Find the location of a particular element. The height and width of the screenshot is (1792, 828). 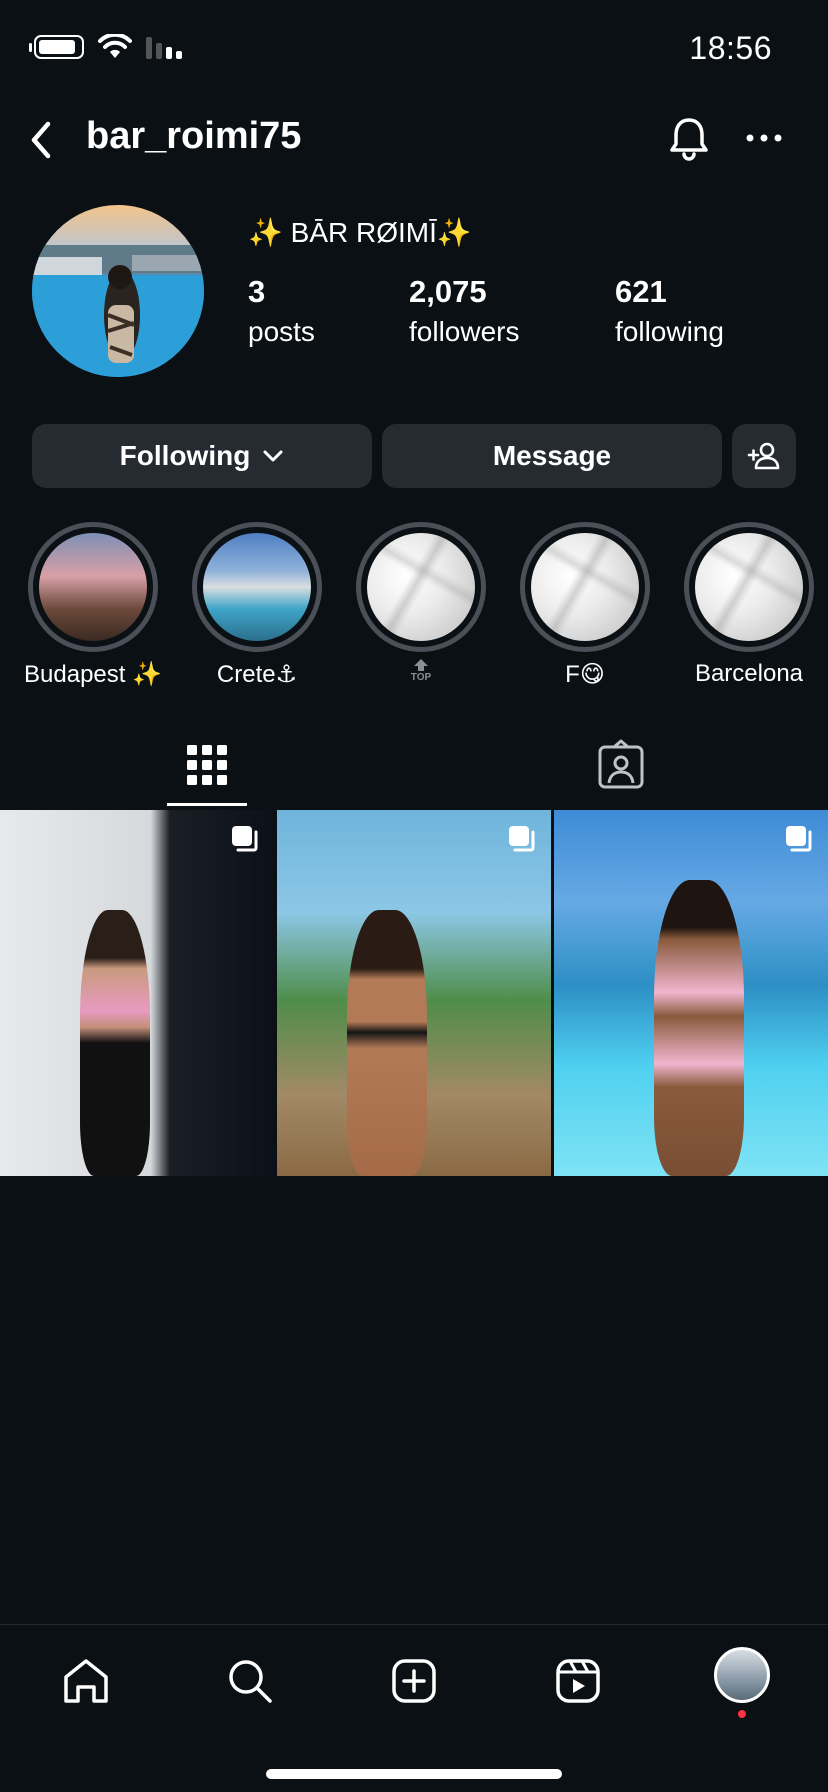

arrow-up-icon is located at coordinates (421, 665).